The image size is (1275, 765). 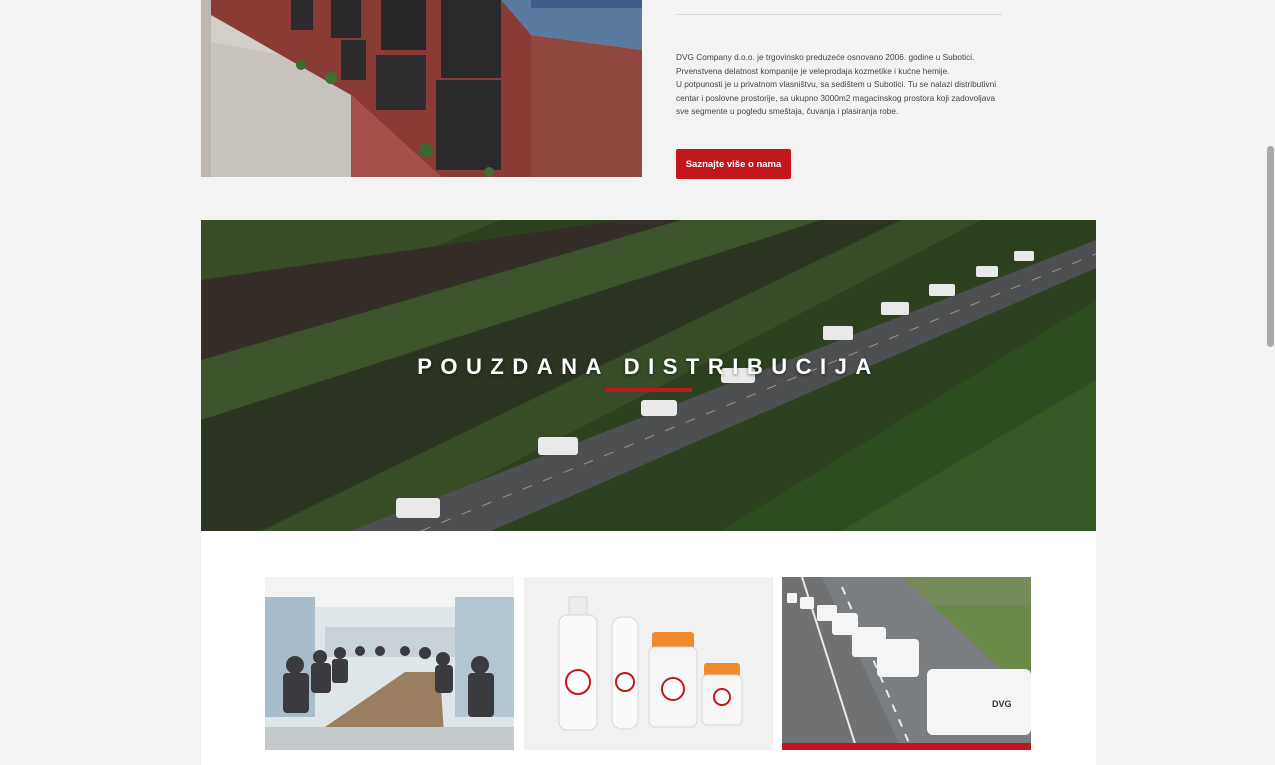 What do you see at coordinates (648, 366) in the screenshot?
I see `banner-title: POUZDANA DISTRIBUCIJA` at bounding box center [648, 366].